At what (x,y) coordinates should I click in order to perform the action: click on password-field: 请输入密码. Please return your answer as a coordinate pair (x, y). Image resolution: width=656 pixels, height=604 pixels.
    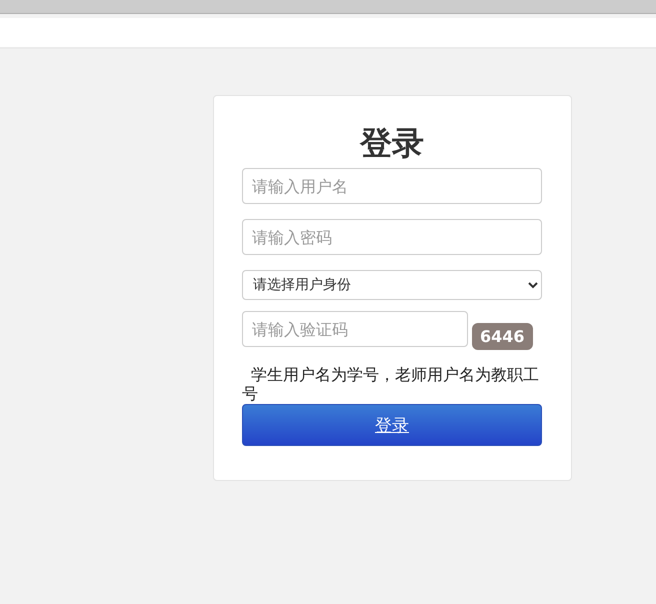
    Looking at the image, I should click on (392, 237).